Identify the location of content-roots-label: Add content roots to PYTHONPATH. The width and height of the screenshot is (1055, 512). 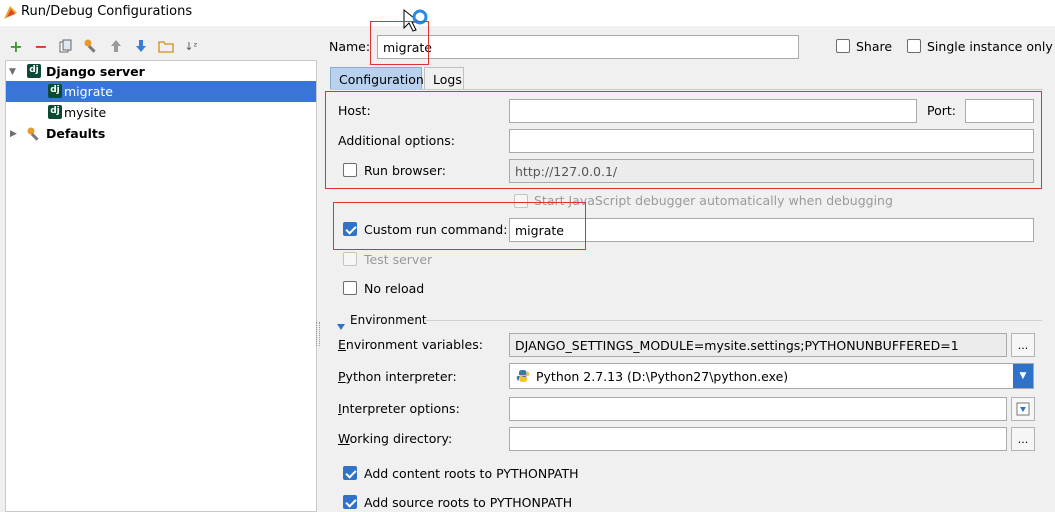
(471, 473).